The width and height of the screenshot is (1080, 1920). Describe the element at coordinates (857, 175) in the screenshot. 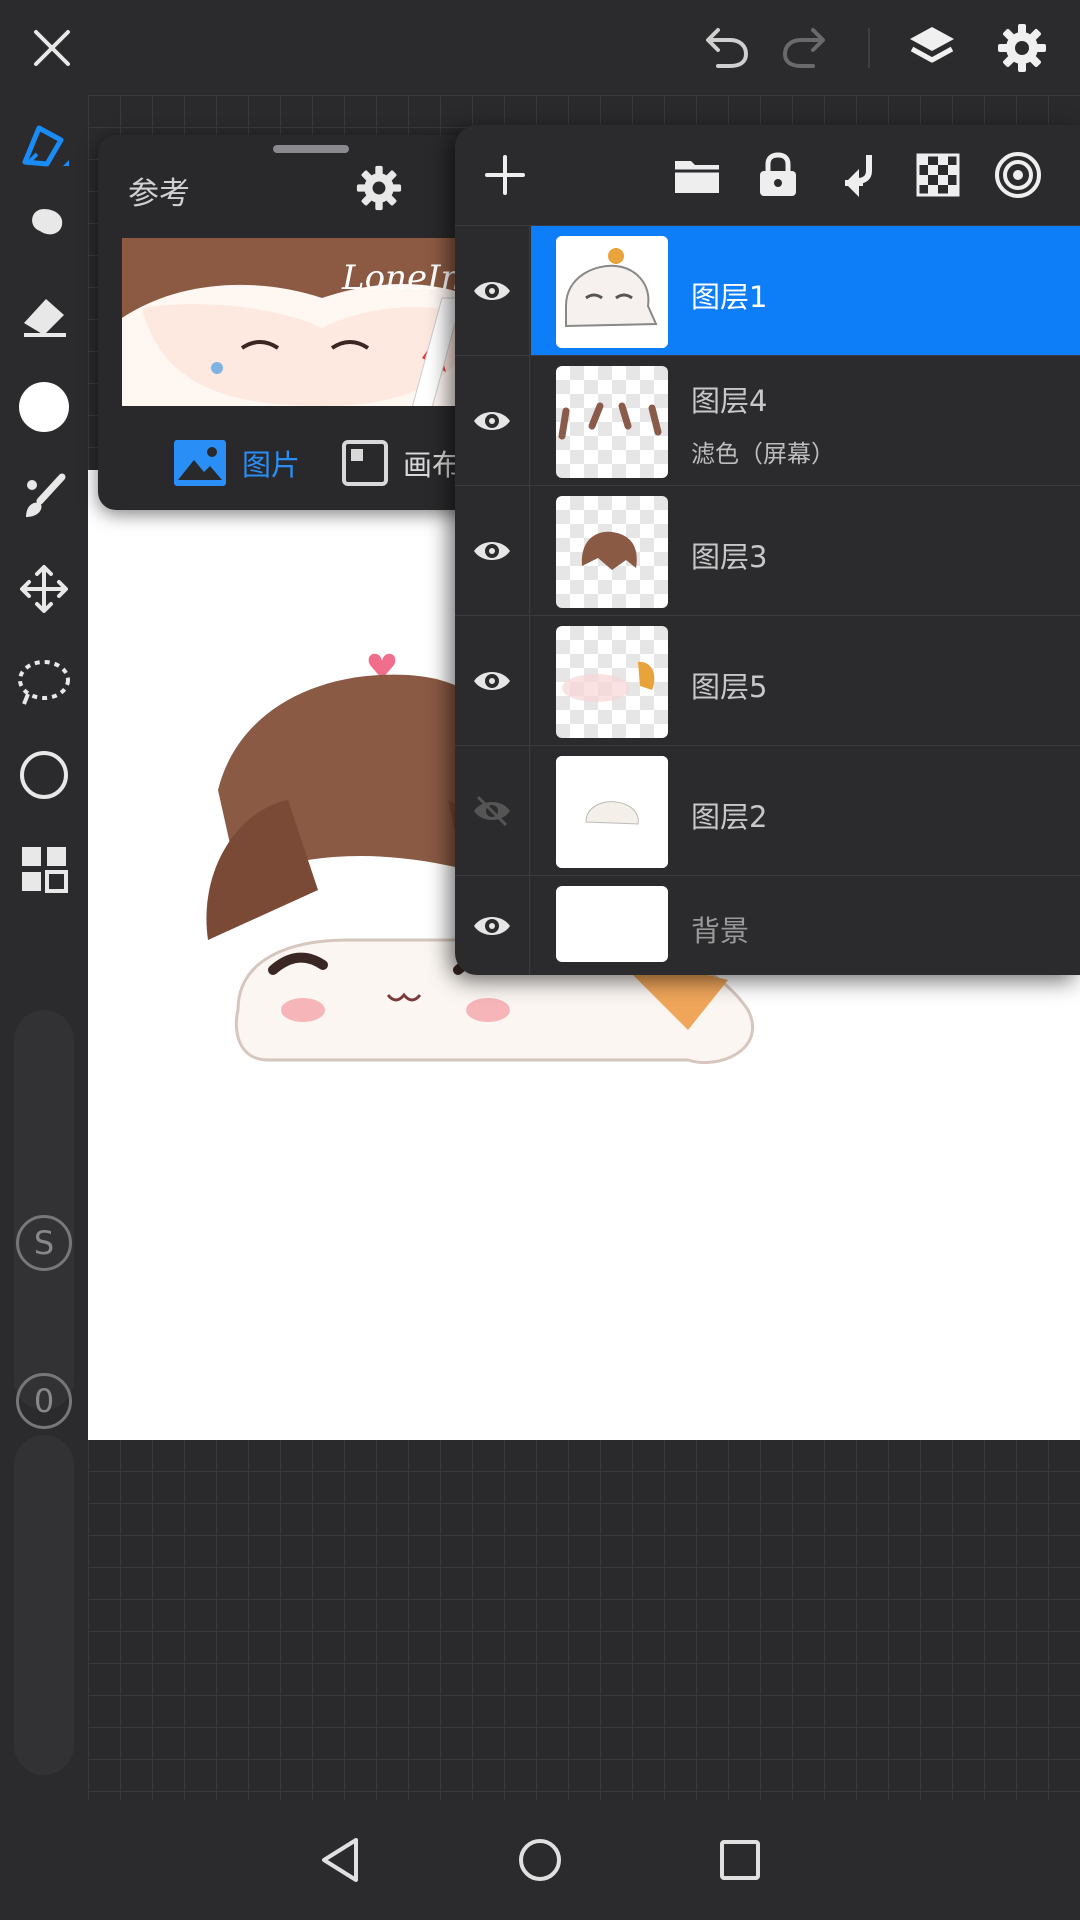

I see `merge-down-icon` at that location.